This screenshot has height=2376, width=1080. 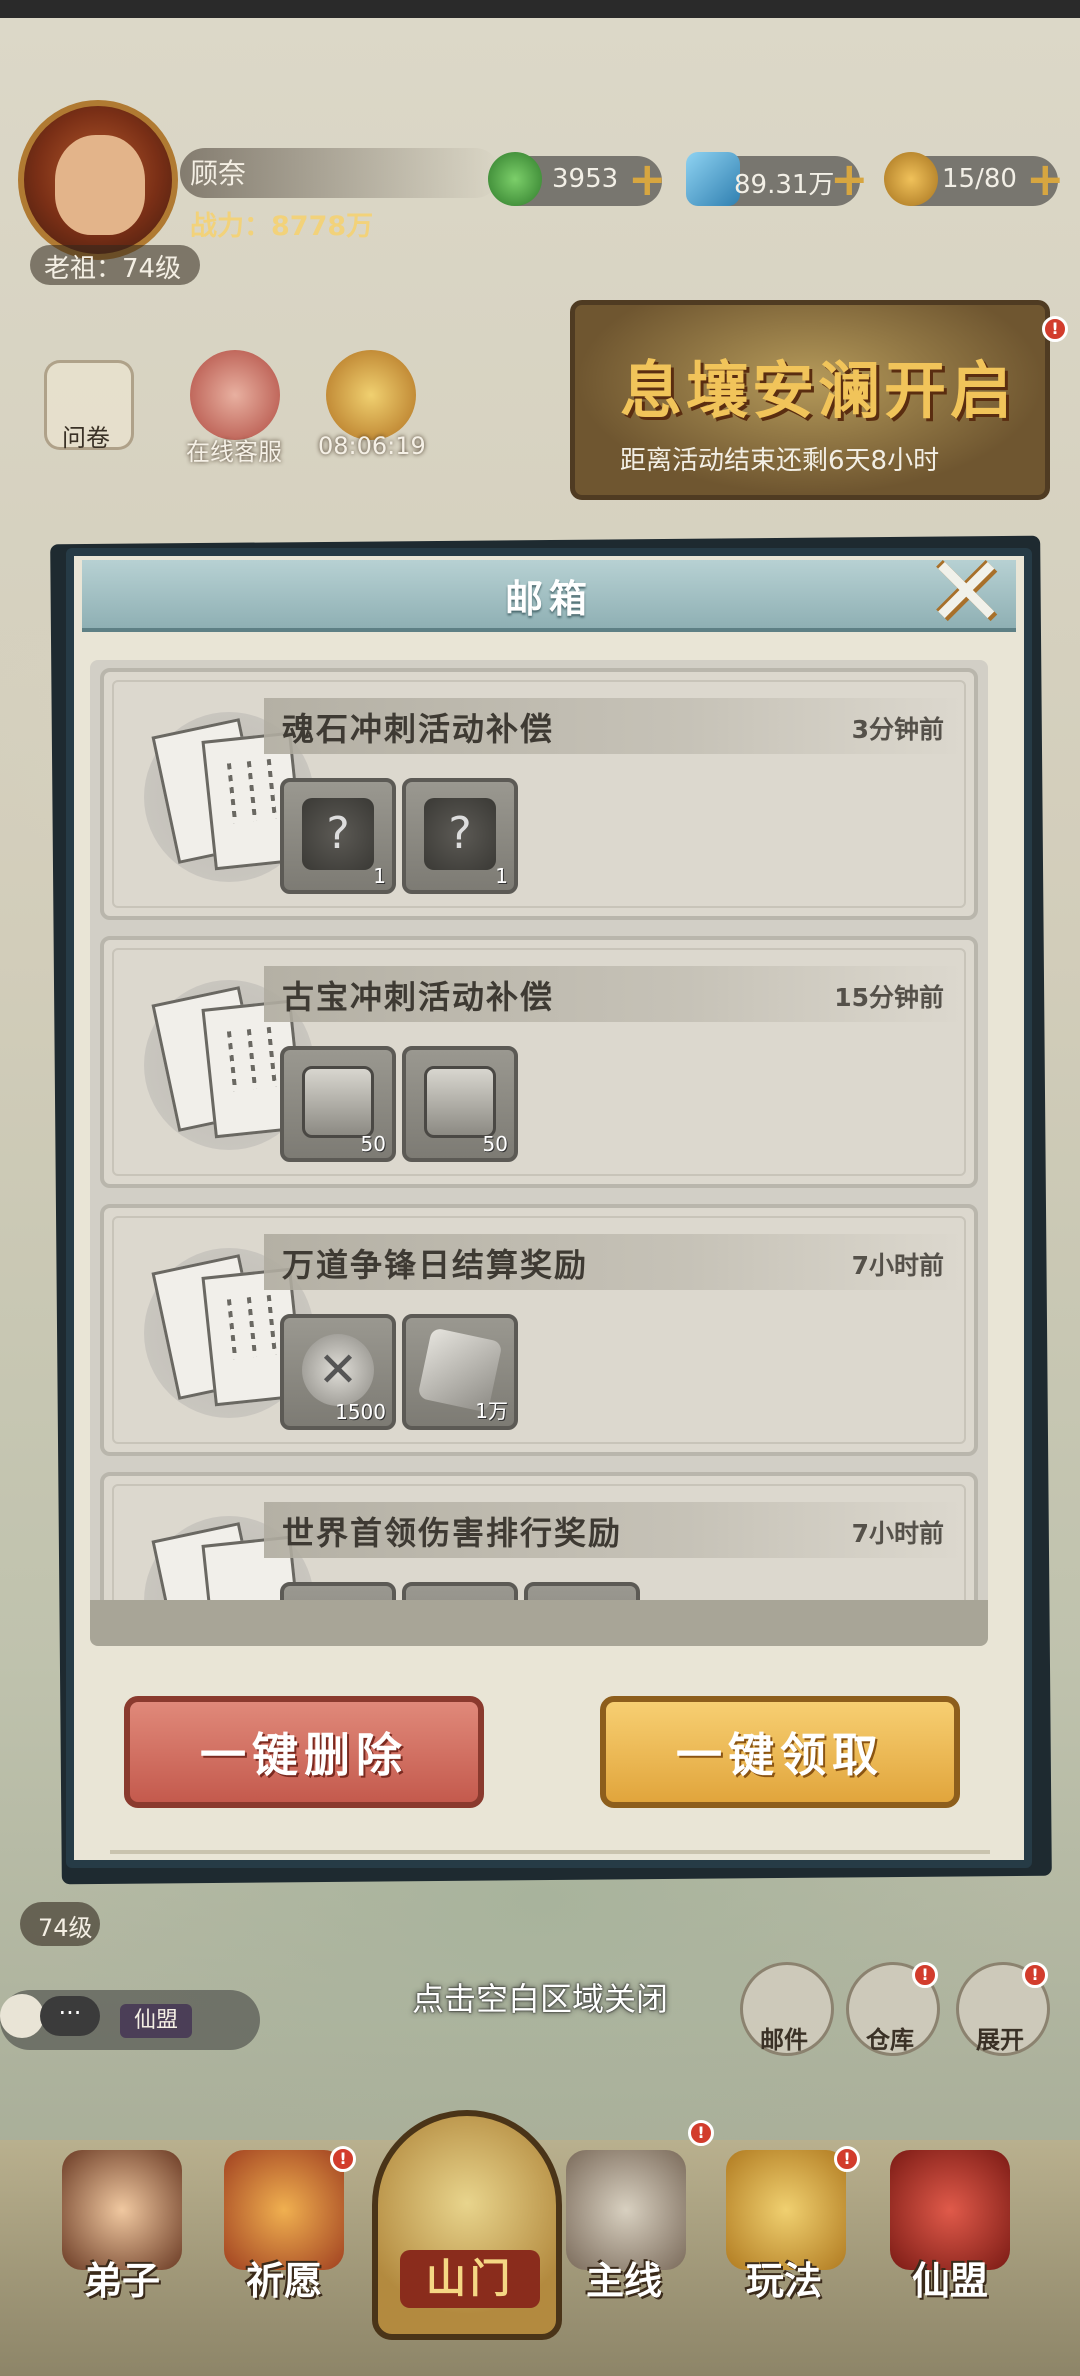 What do you see at coordinates (122, 2277) in the screenshot?
I see `nav-disciples: 弟子` at bounding box center [122, 2277].